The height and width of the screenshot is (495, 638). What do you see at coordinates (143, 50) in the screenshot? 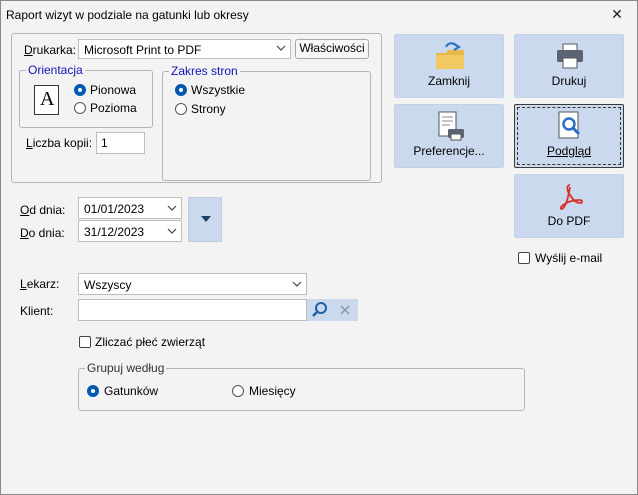
I see `printer-select-value: Microsoft Print to PDF` at bounding box center [143, 50].